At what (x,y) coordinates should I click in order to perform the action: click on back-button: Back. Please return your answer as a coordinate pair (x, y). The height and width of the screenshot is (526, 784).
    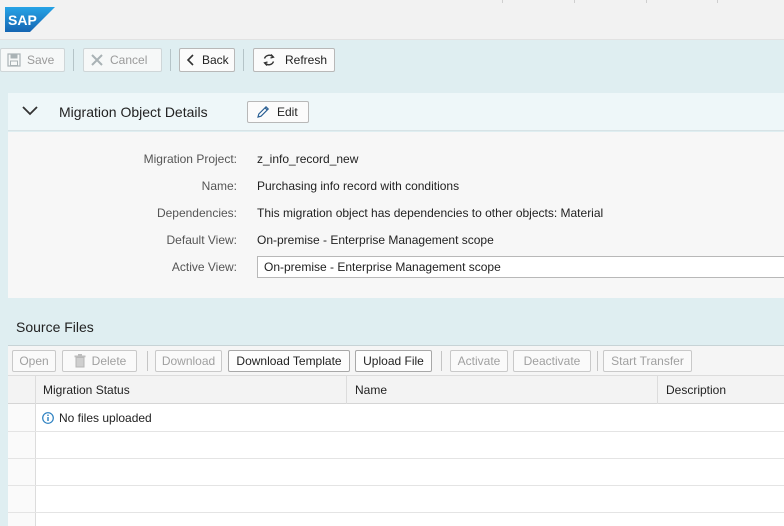
    Looking at the image, I should click on (207, 60).